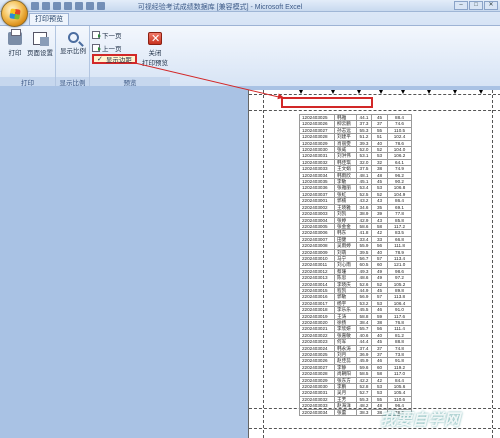 This screenshot has height=438, width=500. I want to click on table-cell: 张蕾, so click(345, 412).